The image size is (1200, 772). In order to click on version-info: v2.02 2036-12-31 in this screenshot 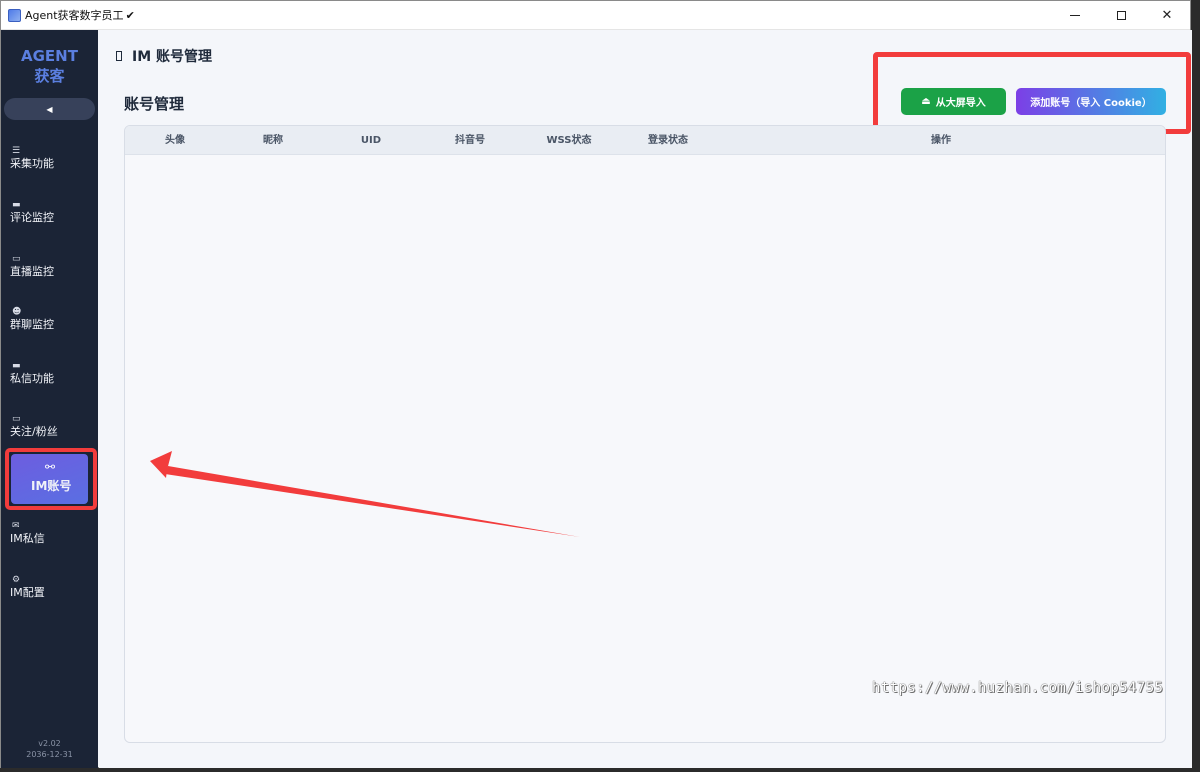, I will do `click(49, 749)`.